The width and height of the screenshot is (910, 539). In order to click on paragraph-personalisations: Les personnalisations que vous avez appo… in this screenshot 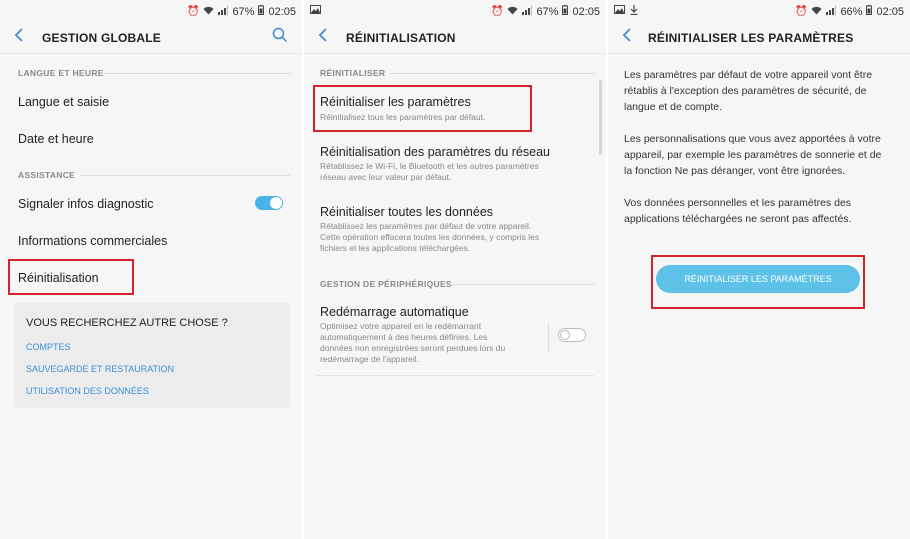, I will do `click(761, 155)`.